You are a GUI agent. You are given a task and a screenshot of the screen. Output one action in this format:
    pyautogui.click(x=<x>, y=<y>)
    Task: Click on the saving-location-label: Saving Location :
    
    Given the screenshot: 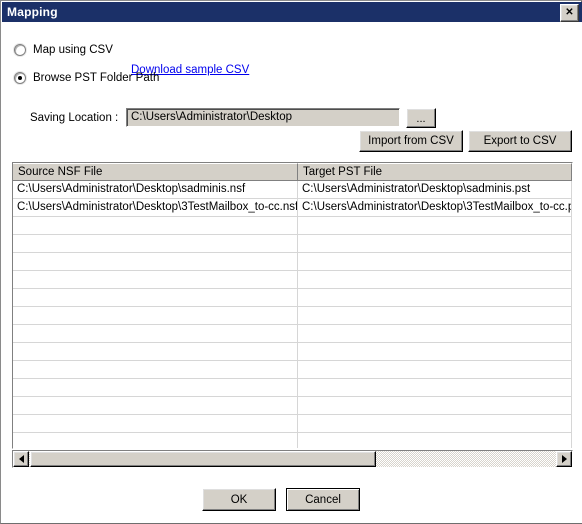 What is the action you would take?
    pyautogui.click(x=74, y=118)
    